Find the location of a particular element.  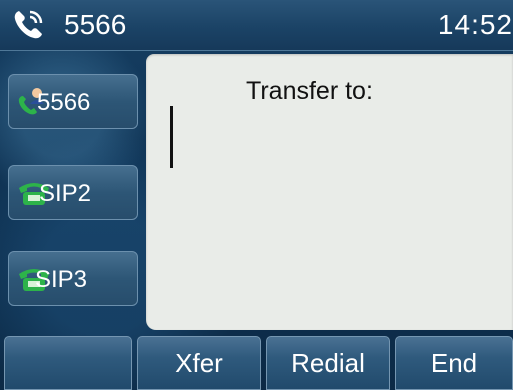

softkey-xfer: Xfer is located at coordinates (199, 363).